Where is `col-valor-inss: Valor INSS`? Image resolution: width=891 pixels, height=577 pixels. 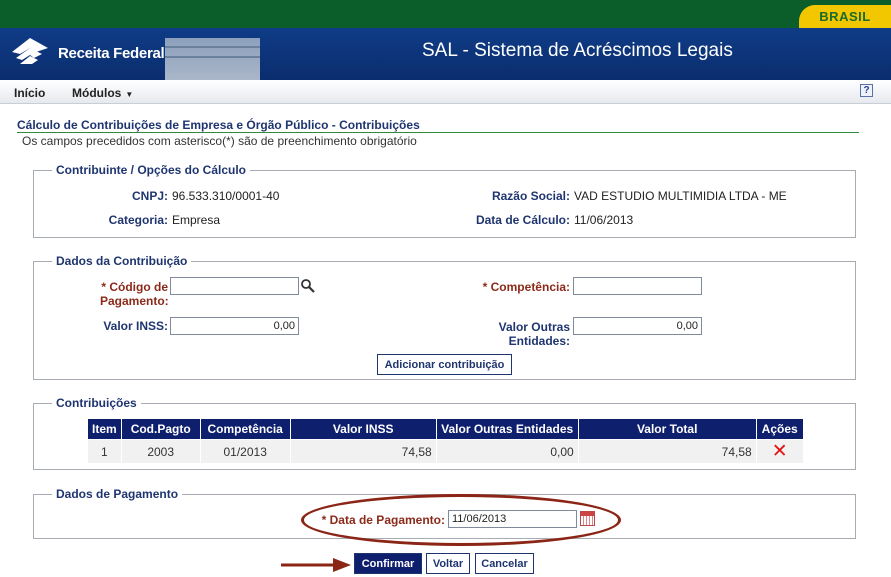
col-valor-inss: Valor INSS is located at coordinates (363, 429).